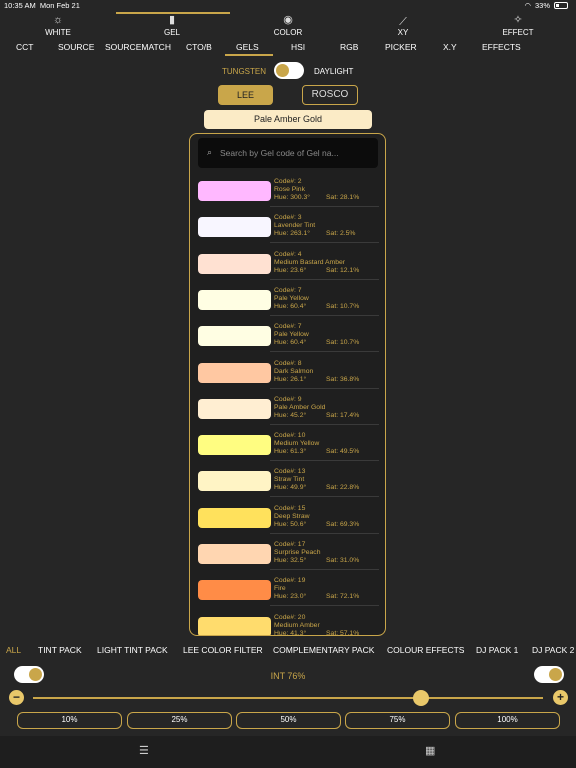 The height and width of the screenshot is (768, 576). I want to click on preset-25-button: 25%, so click(179, 720).